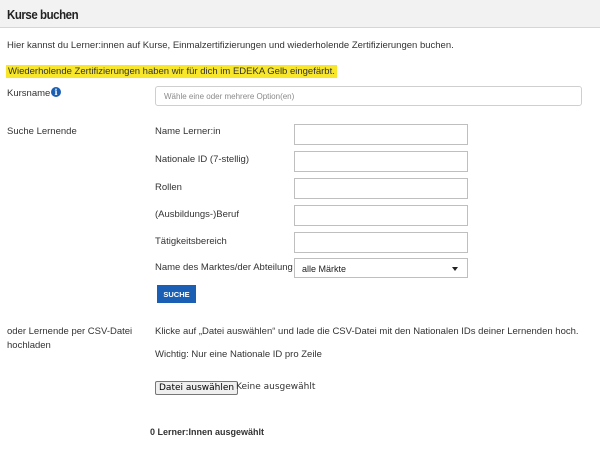  Describe the element at coordinates (43, 15) in the screenshot. I see `page-title: Kurse buchen` at that location.